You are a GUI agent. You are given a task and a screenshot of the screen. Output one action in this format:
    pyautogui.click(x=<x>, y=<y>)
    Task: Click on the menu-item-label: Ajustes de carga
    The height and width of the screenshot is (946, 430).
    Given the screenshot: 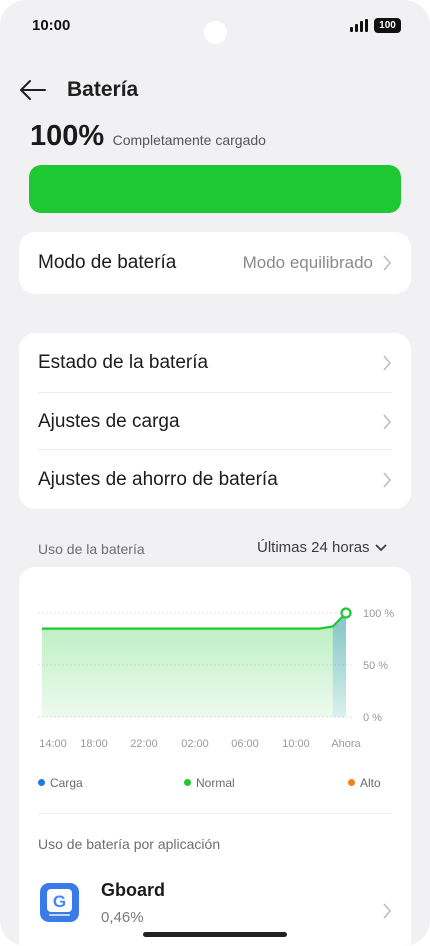 What is the action you would take?
    pyautogui.click(x=109, y=421)
    